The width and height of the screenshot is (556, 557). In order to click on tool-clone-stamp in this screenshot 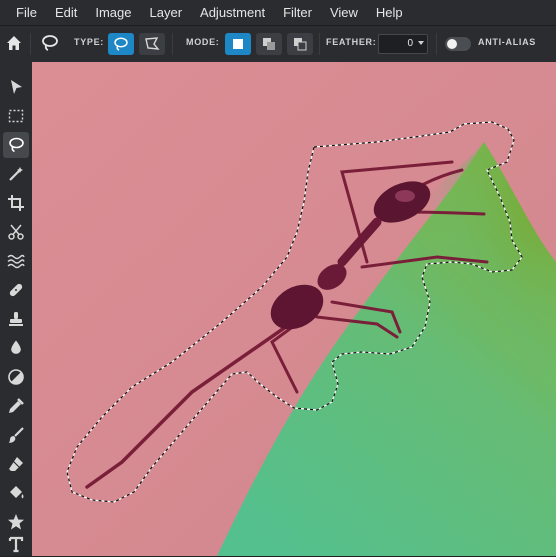, I will do `click(16, 319)`.